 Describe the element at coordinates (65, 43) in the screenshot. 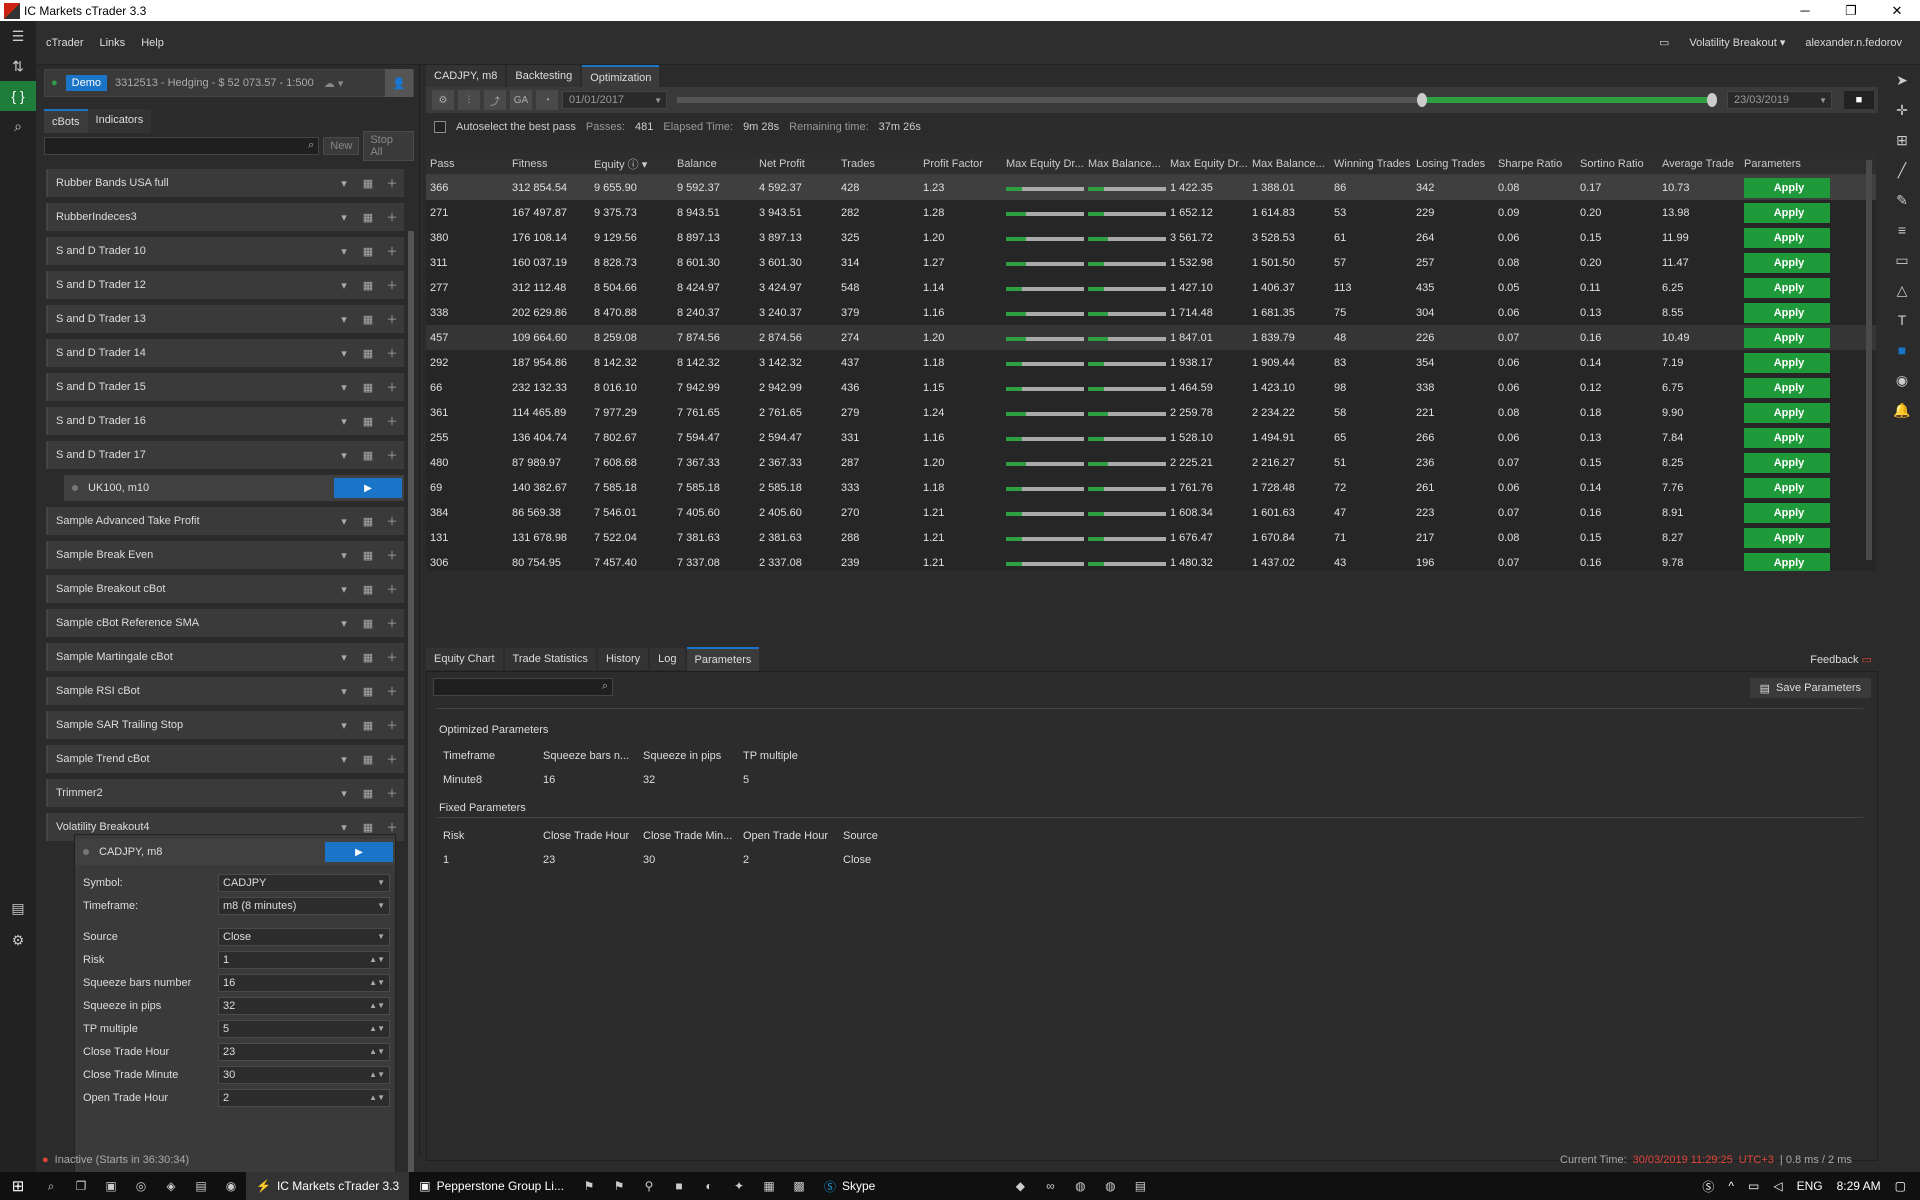

I see `menu-ctrader: cTrader` at that location.